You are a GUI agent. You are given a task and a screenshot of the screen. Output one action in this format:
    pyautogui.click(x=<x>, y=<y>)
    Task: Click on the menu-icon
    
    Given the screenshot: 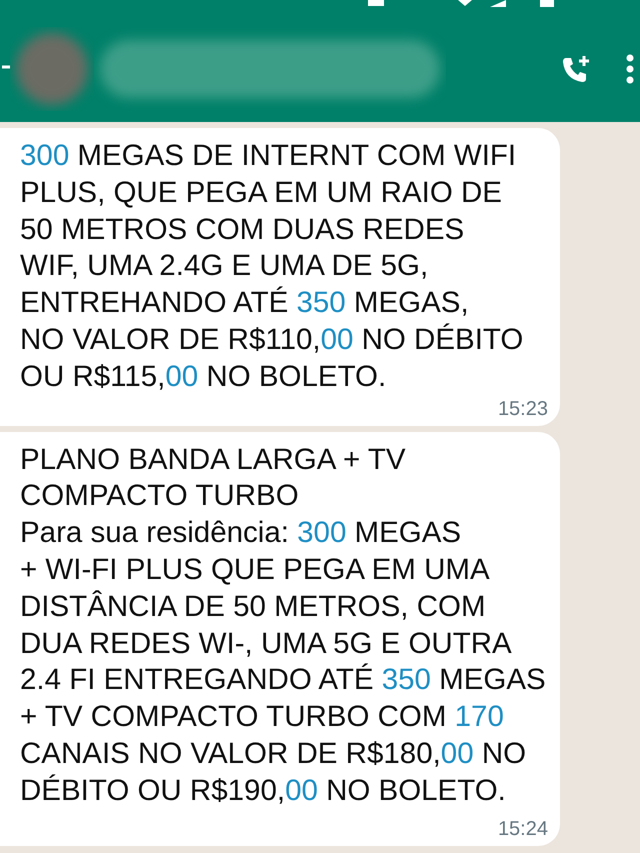 What is the action you would take?
    pyautogui.click(x=630, y=69)
    